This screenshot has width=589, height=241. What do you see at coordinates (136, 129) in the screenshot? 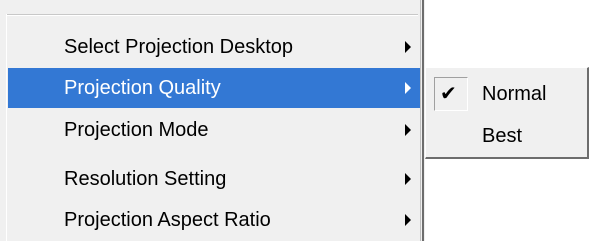
I see `menu-item-label: Projection Mode` at bounding box center [136, 129].